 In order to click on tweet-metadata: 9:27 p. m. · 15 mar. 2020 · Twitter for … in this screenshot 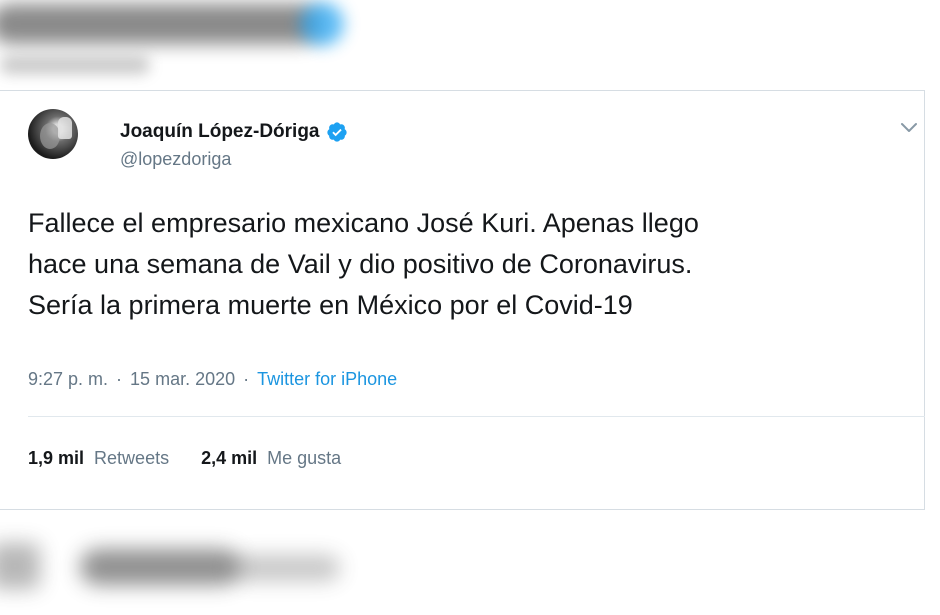, I will do `click(212, 379)`.